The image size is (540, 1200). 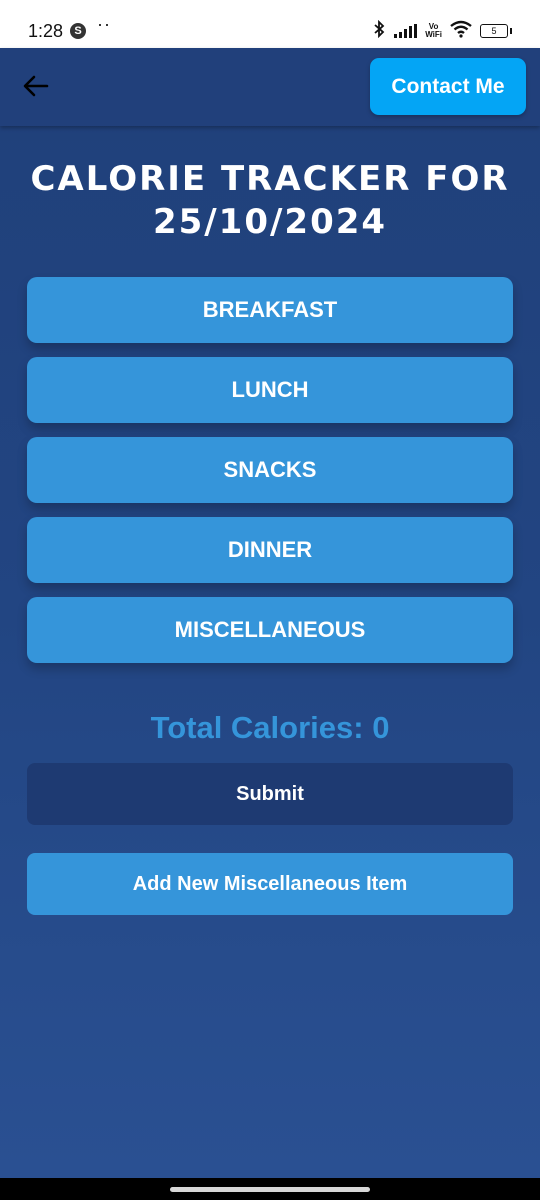 I want to click on status-time: 1:28, so click(x=46, y=31).